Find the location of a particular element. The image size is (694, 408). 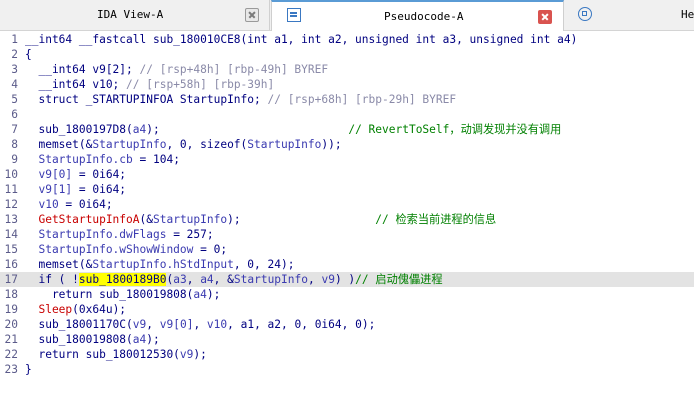

line-number: 13 is located at coordinates (11, 219).